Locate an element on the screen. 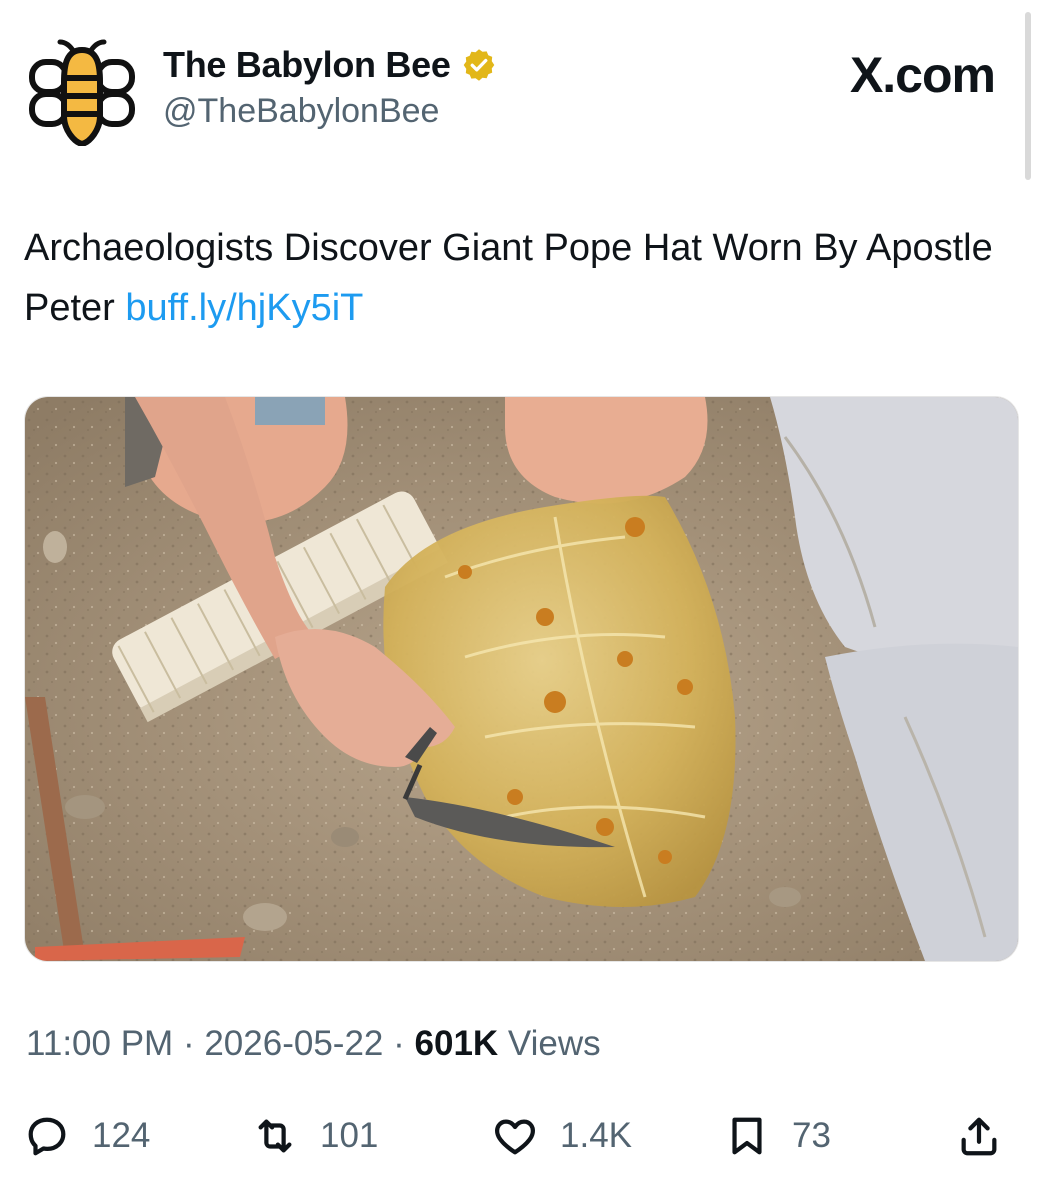 The width and height of the screenshot is (1041, 1200). tweet-time: 11:00 PM is located at coordinates (99, 1043).